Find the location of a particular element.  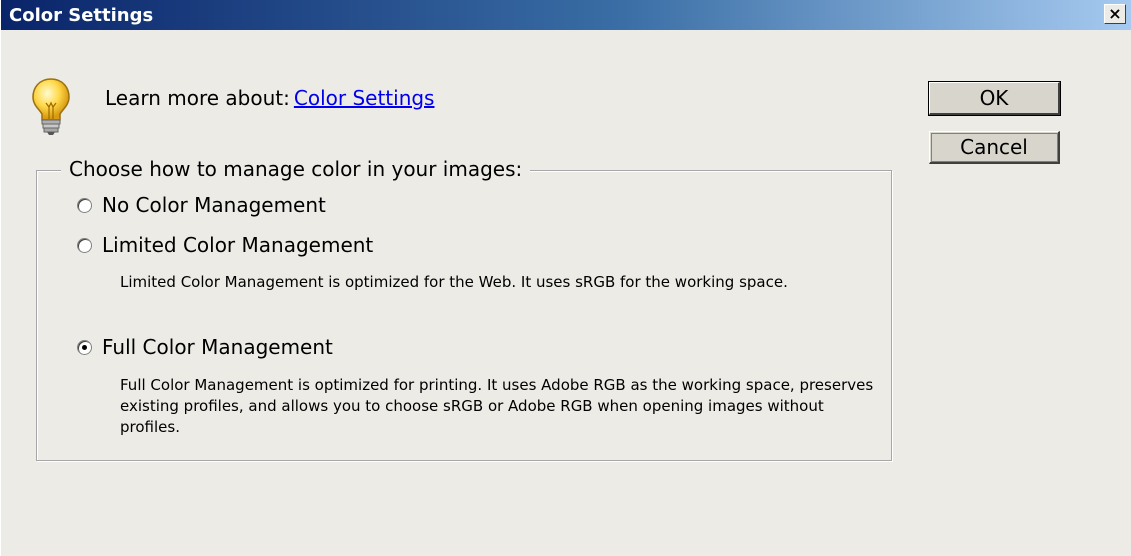

cancel-button-label: Cancel is located at coordinates (994, 147).